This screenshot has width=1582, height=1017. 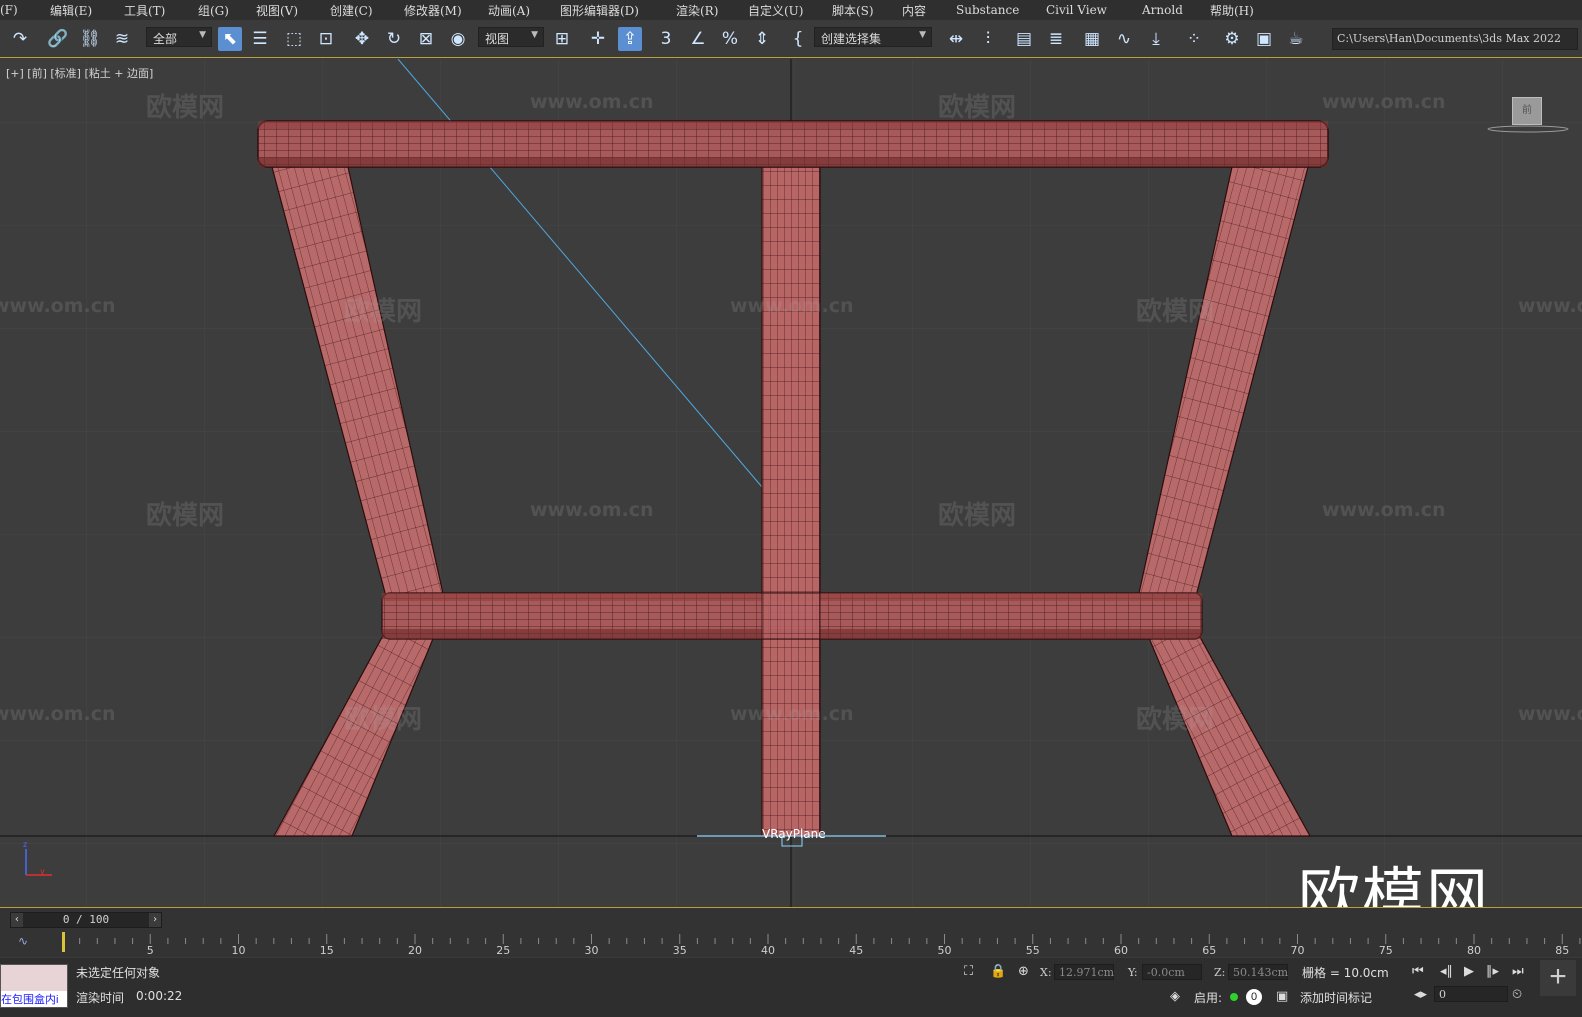 I want to click on menu-item: 渲染(R), so click(x=697, y=10).